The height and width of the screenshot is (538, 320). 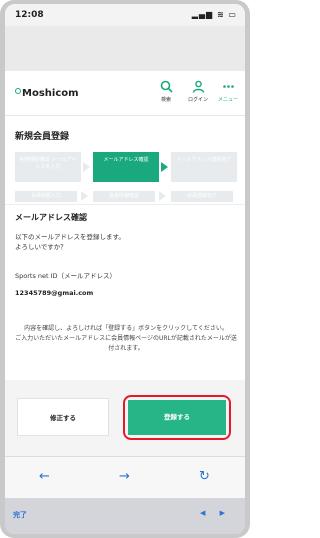 What do you see at coordinates (124, 196) in the screenshot?
I see `substep-member-confirm: 会員情報確認` at bounding box center [124, 196].